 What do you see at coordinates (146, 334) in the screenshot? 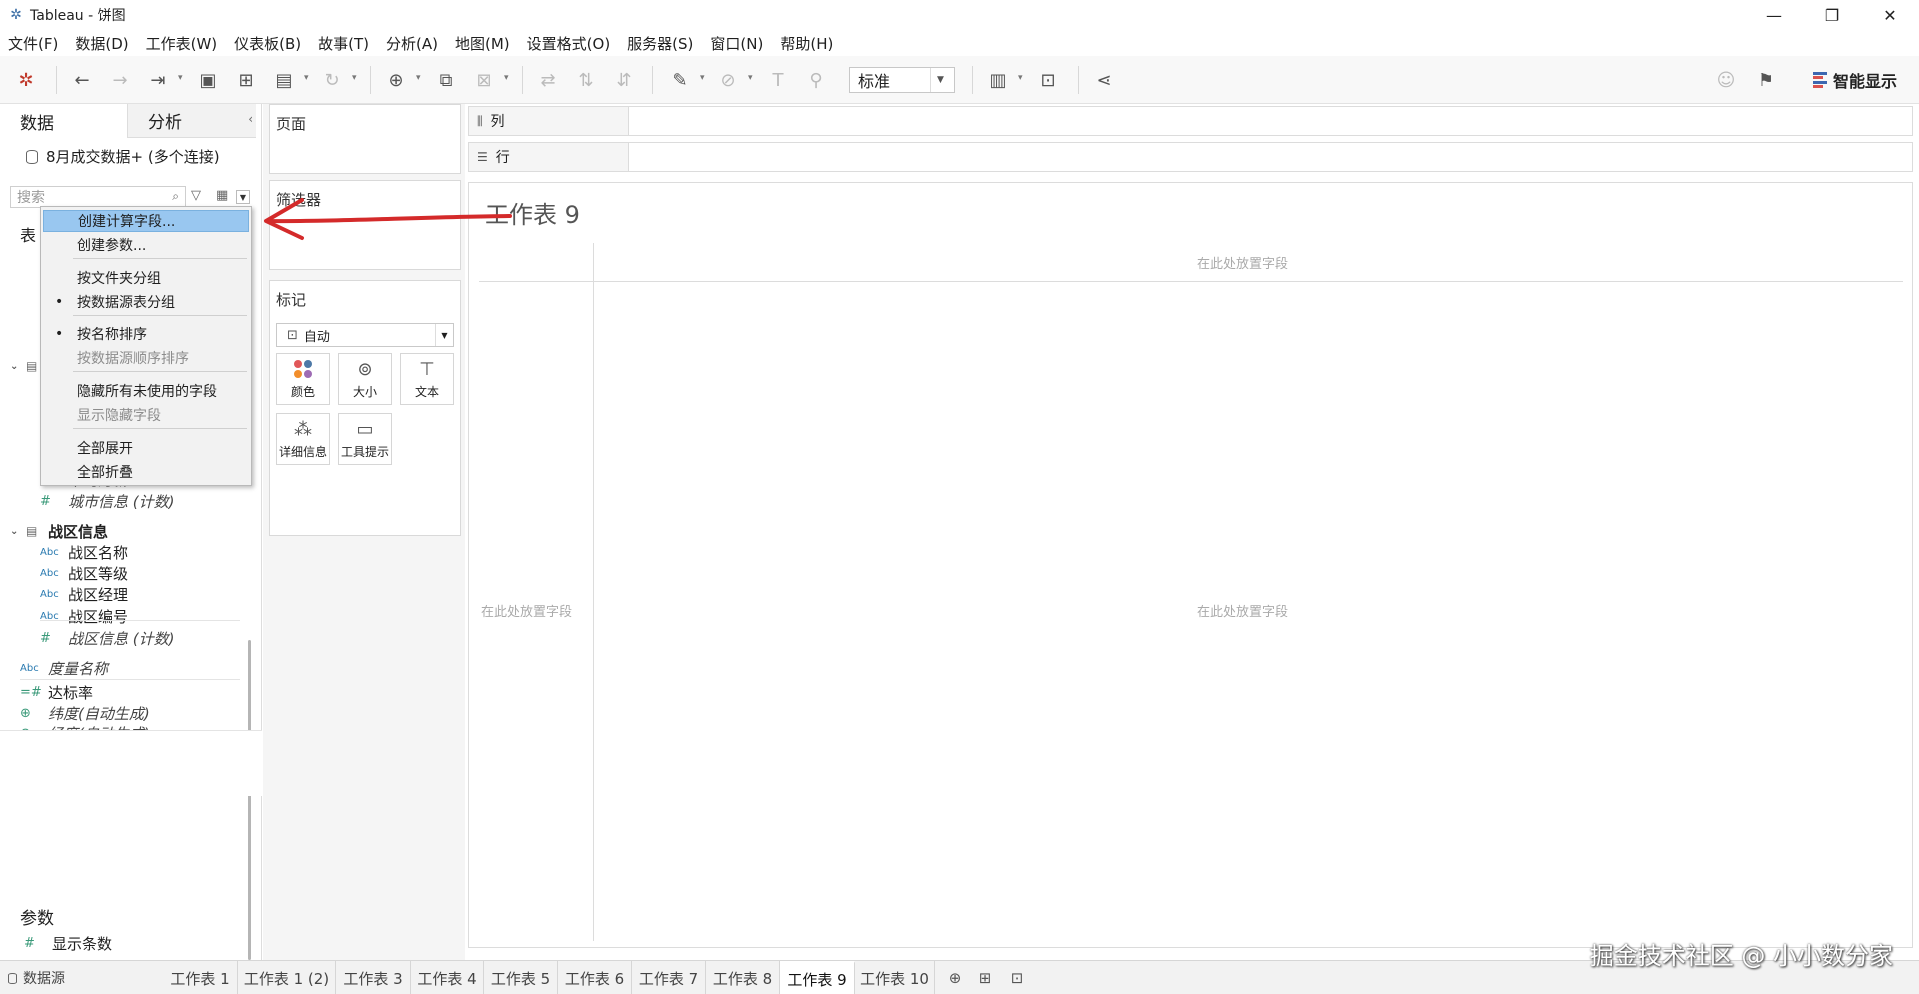
I see `context-menu-item: • 按名称排序` at bounding box center [146, 334].